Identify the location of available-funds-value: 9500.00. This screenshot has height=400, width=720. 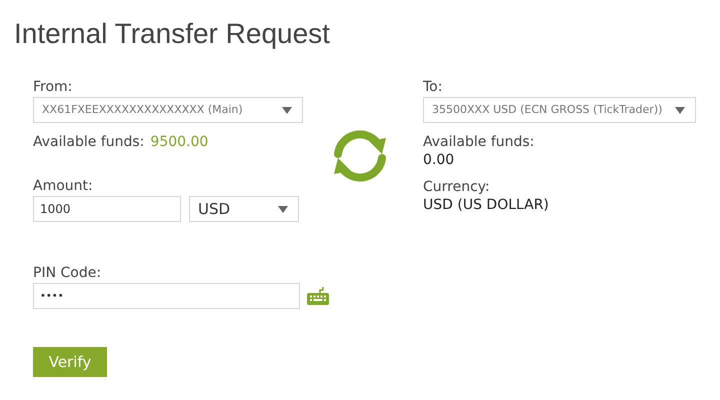
(179, 142).